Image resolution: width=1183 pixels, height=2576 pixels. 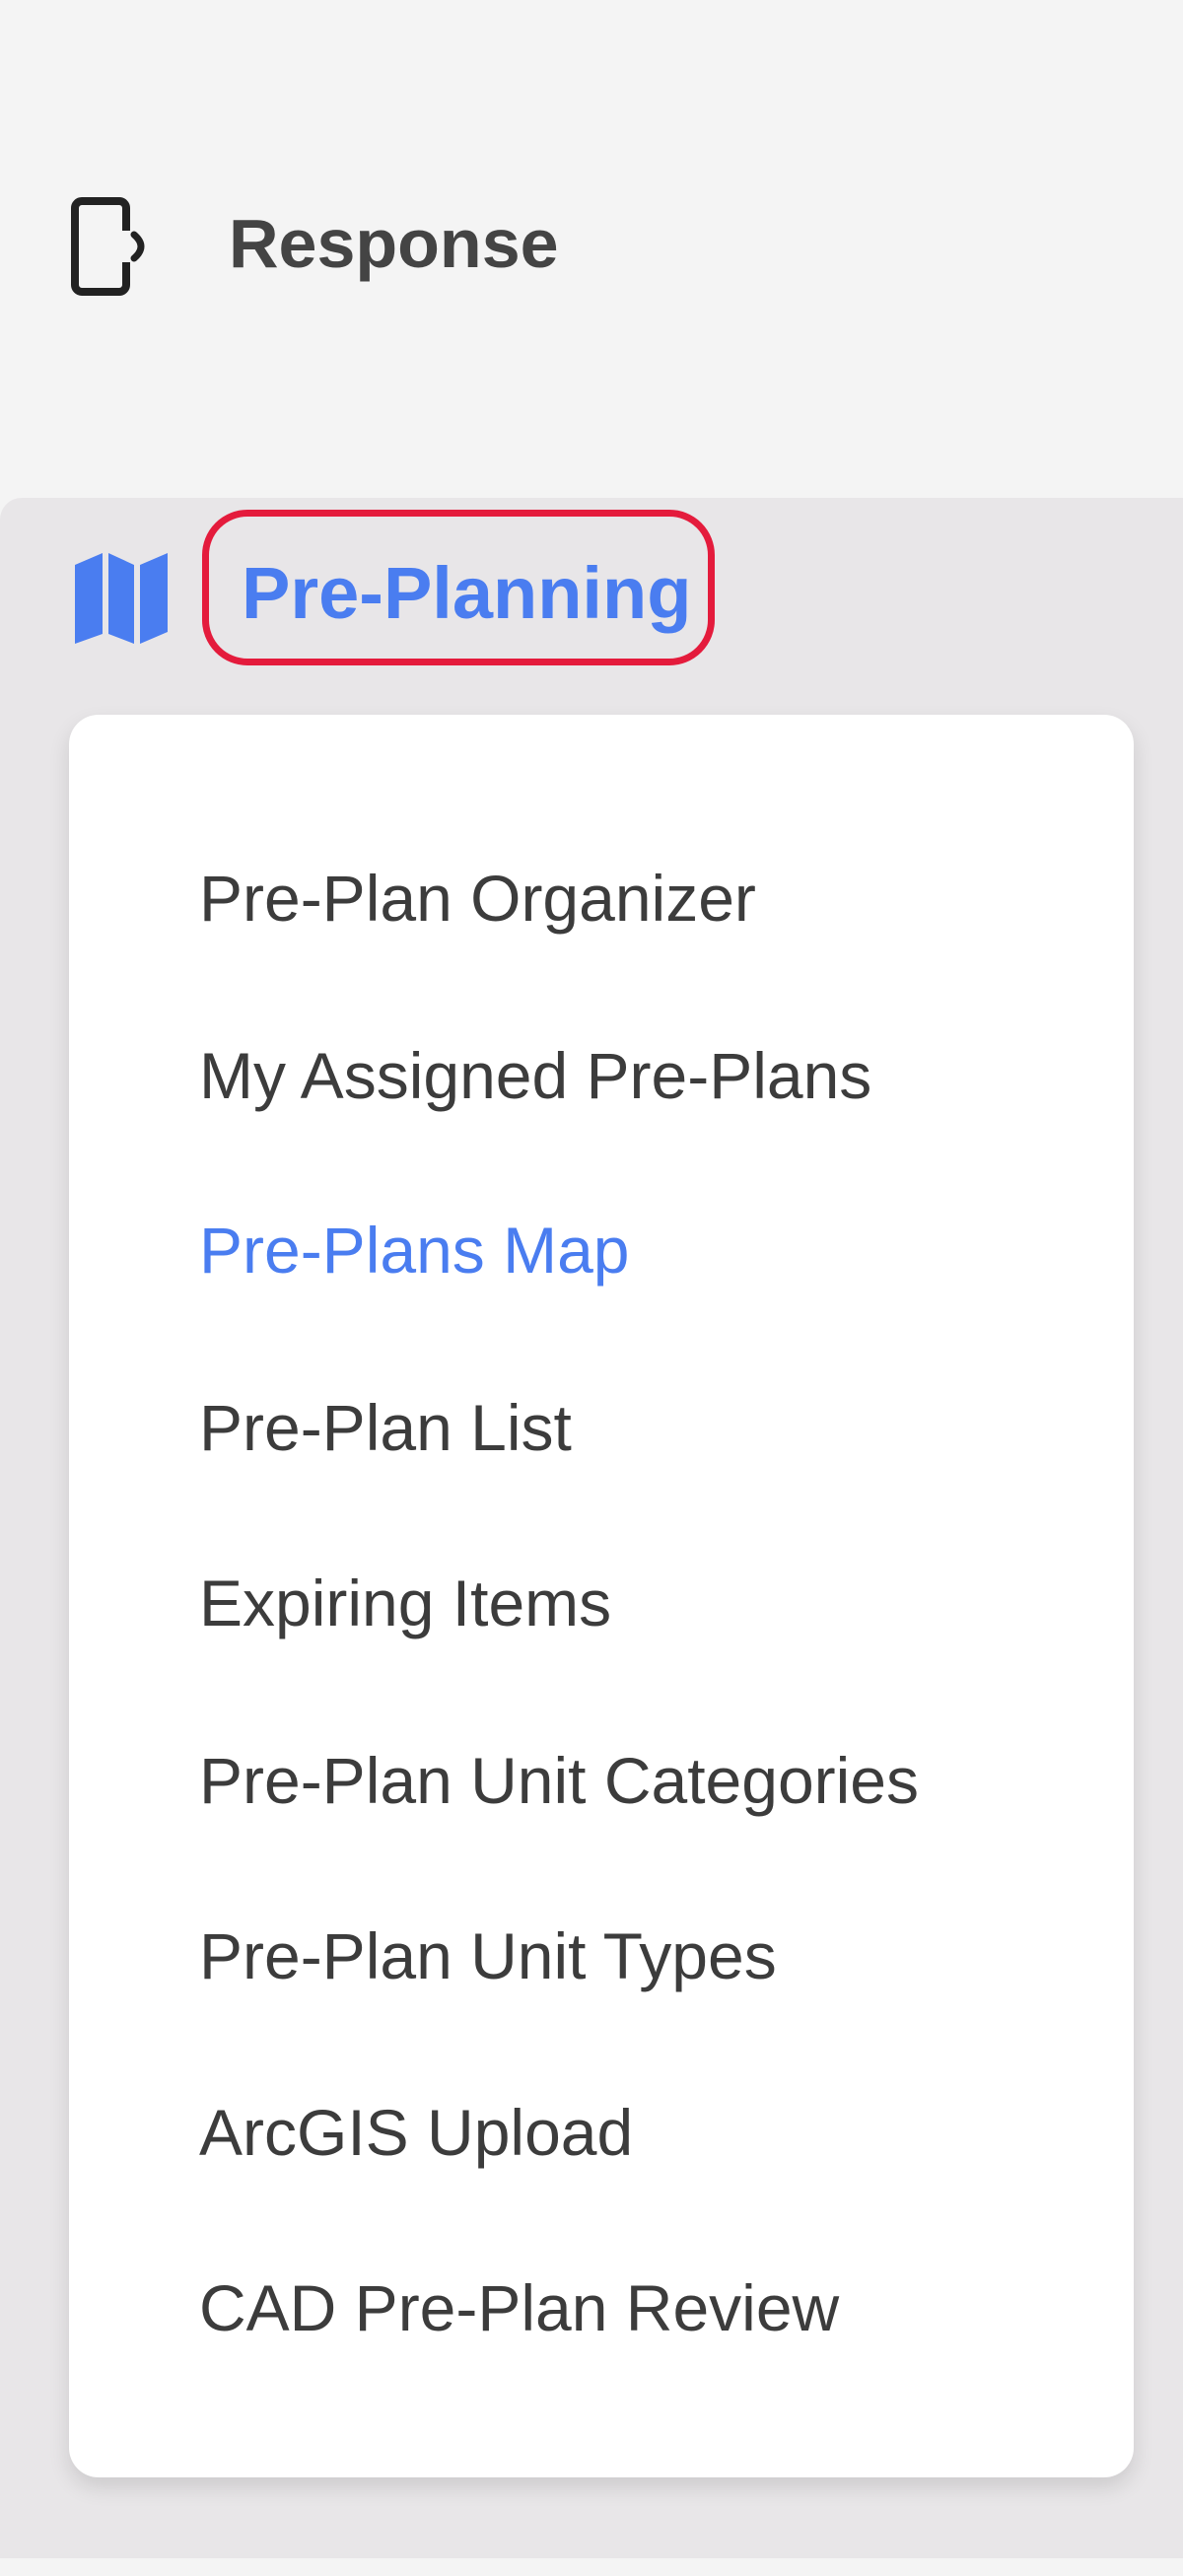 What do you see at coordinates (559, 1781) in the screenshot?
I see `submenu-item-unit-categories: Pre-Plan Unit Categories` at bounding box center [559, 1781].